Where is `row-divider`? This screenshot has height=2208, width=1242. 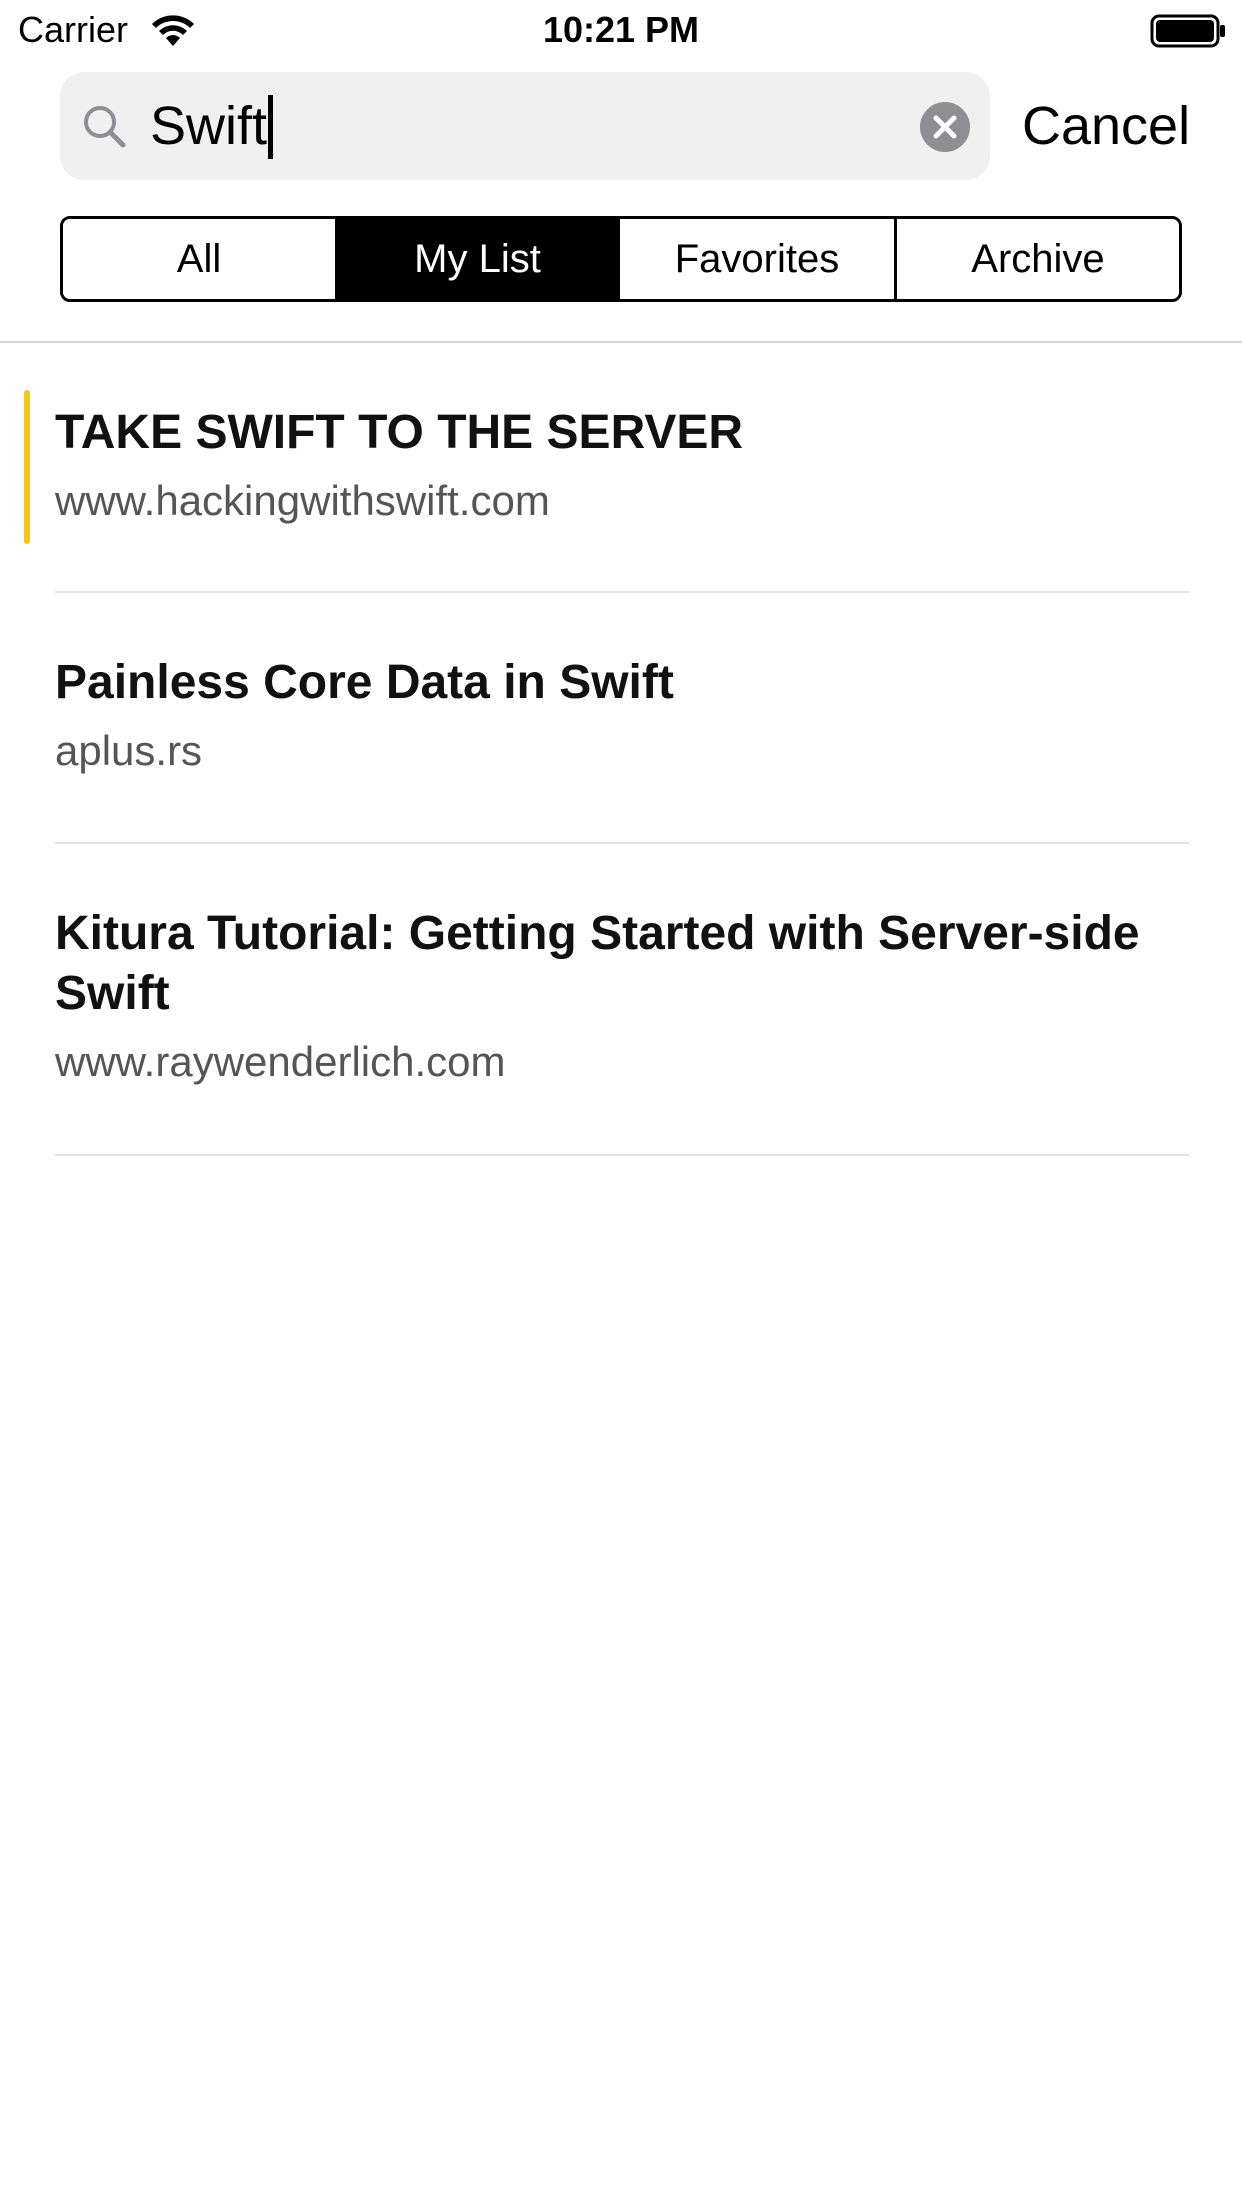
row-divider is located at coordinates (622, 1155).